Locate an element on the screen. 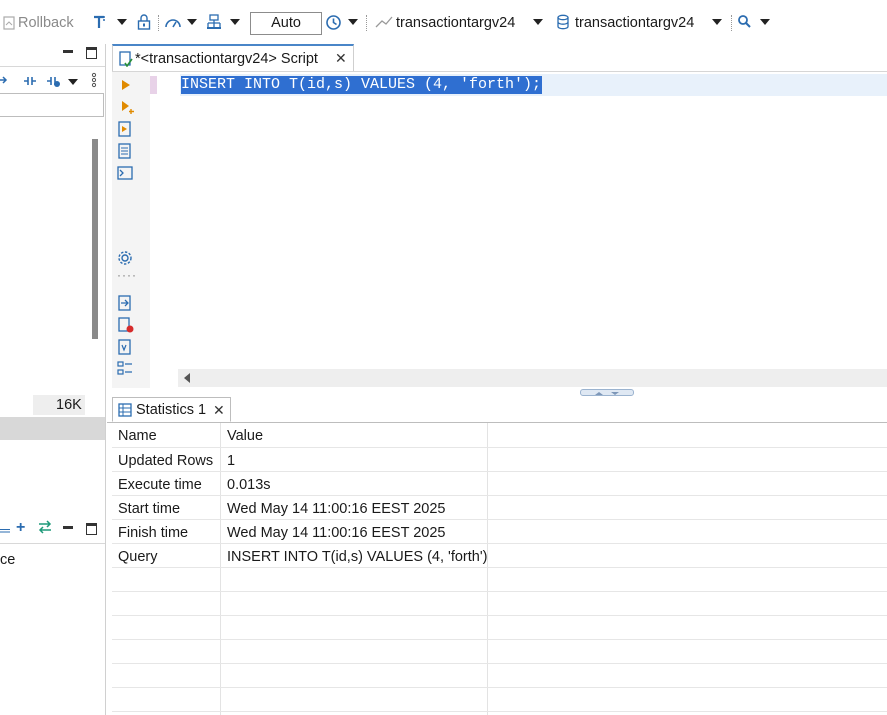 This screenshot has width=887, height=715. navigator-filter-input is located at coordinates (52, 105).